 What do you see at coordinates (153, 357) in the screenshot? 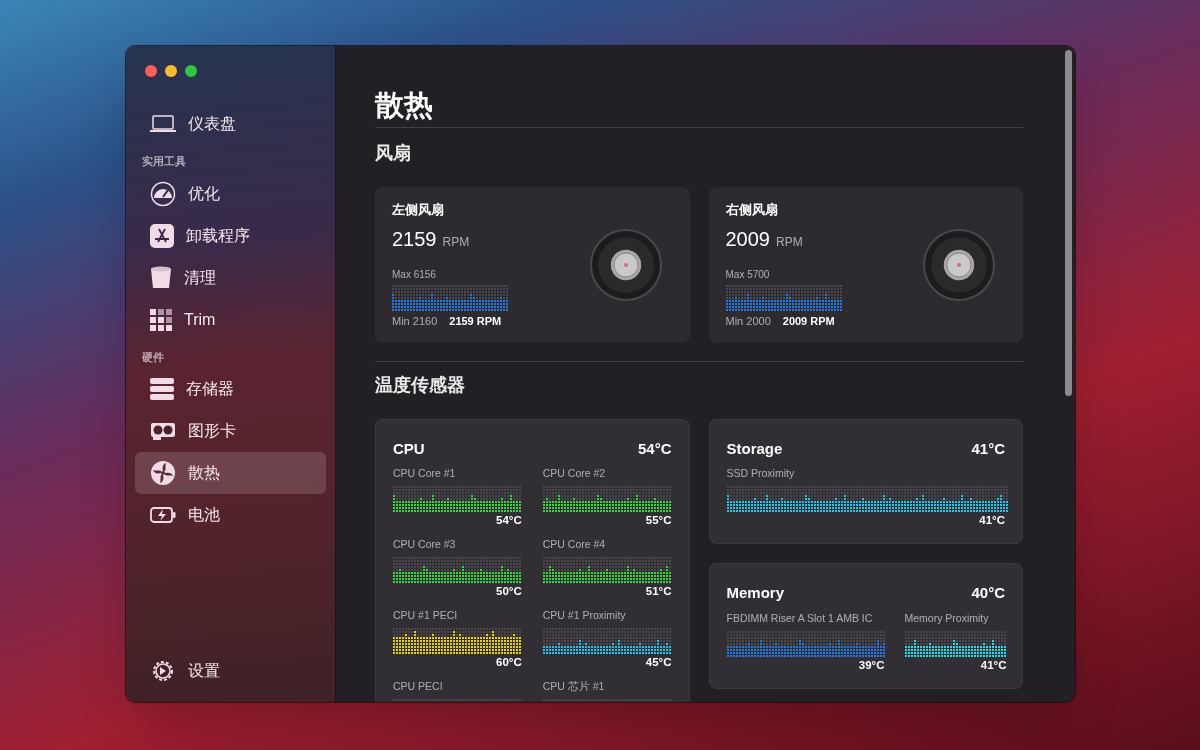
I see `sidebar-section-heading: 硬件` at bounding box center [153, 357].